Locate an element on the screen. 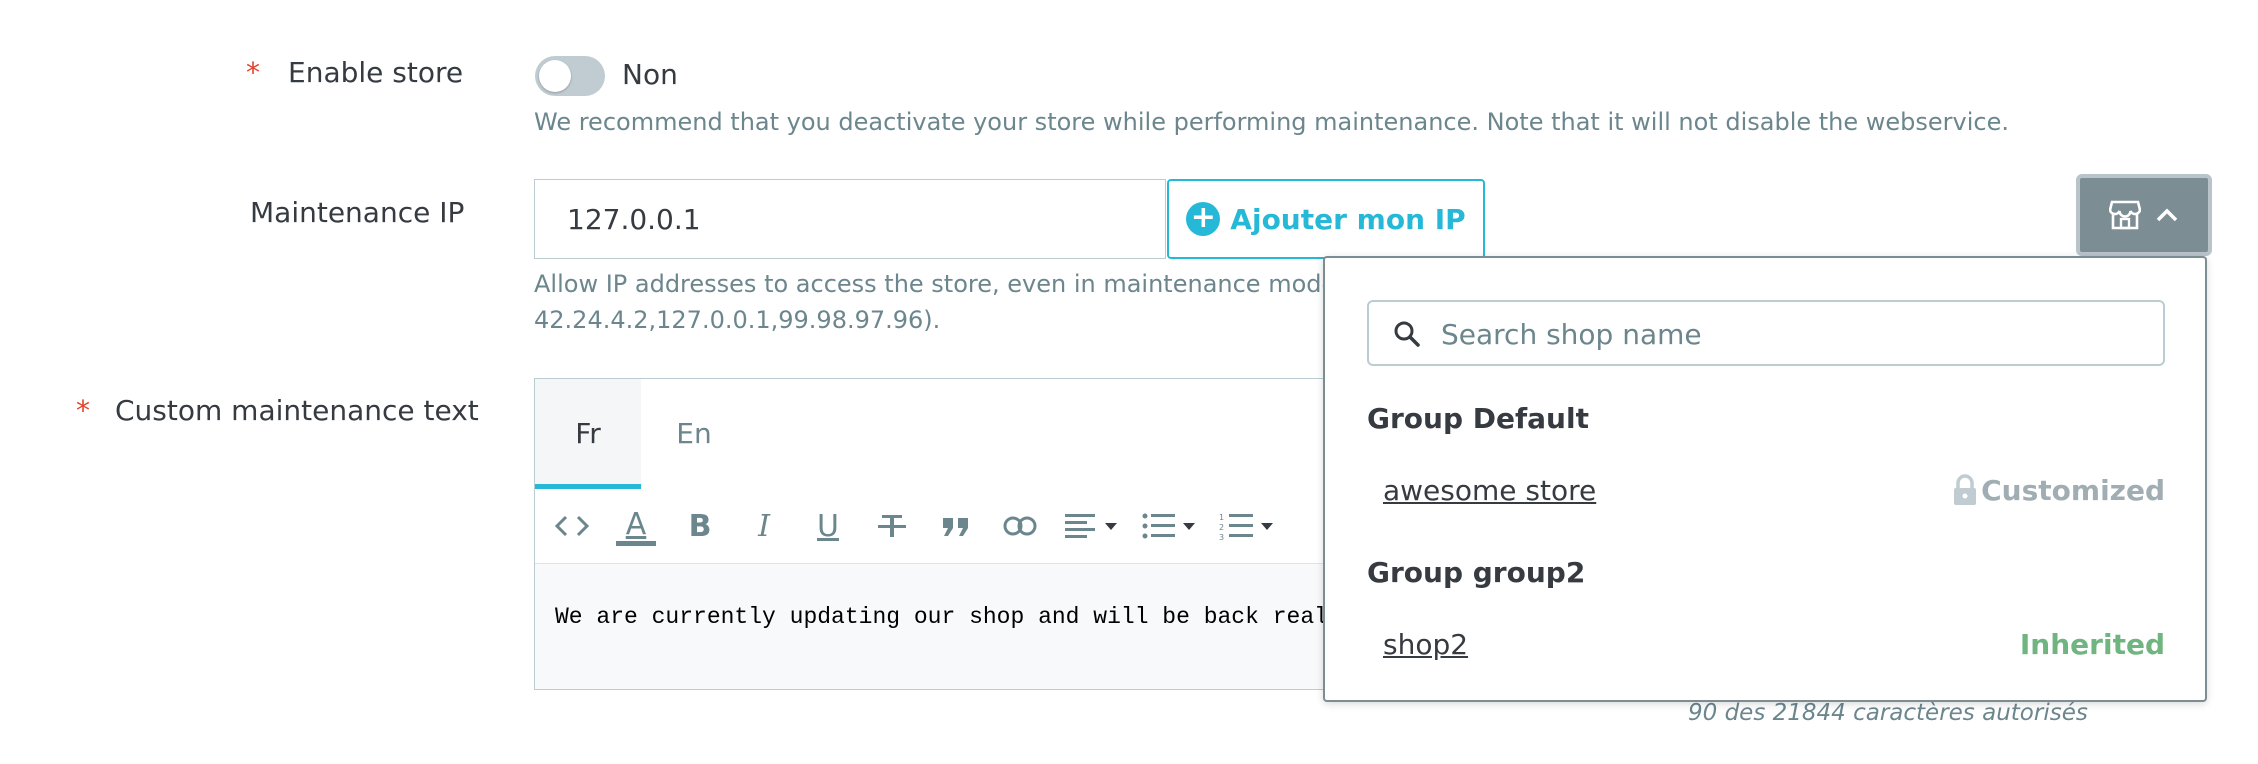  add-my-ip-button: + Ajouter mon IP is located at coordinates (1326, 219).